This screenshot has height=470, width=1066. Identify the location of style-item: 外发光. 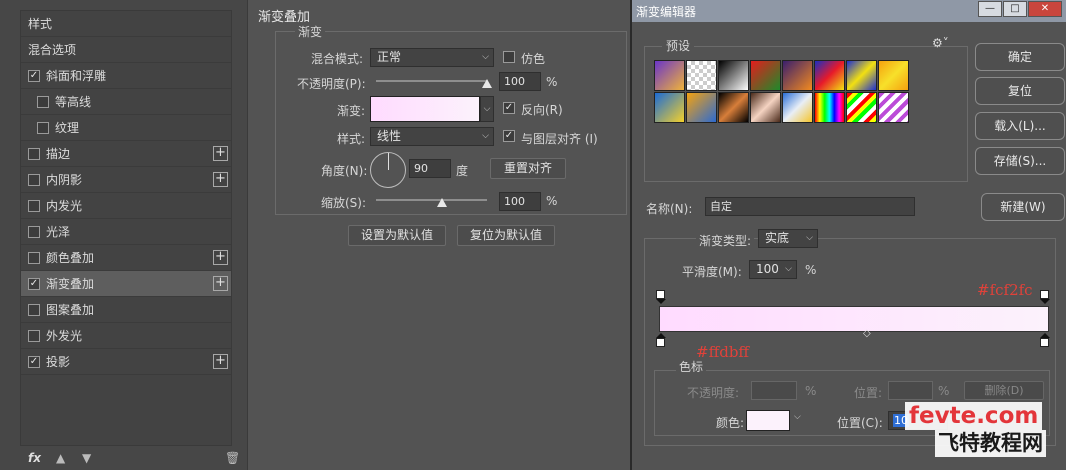
(126, 336).